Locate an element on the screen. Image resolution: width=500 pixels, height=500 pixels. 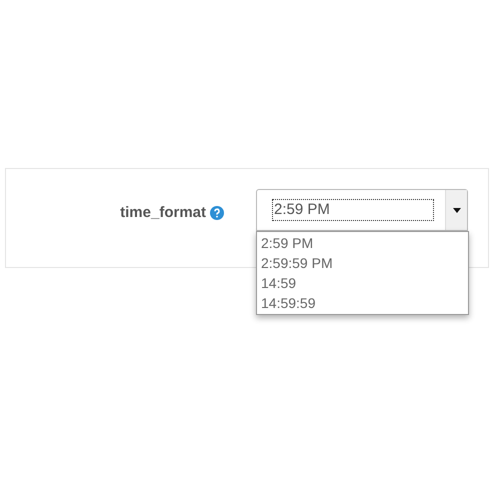
time-format-select: 2:59 PM is located at coordinates (362, 210).